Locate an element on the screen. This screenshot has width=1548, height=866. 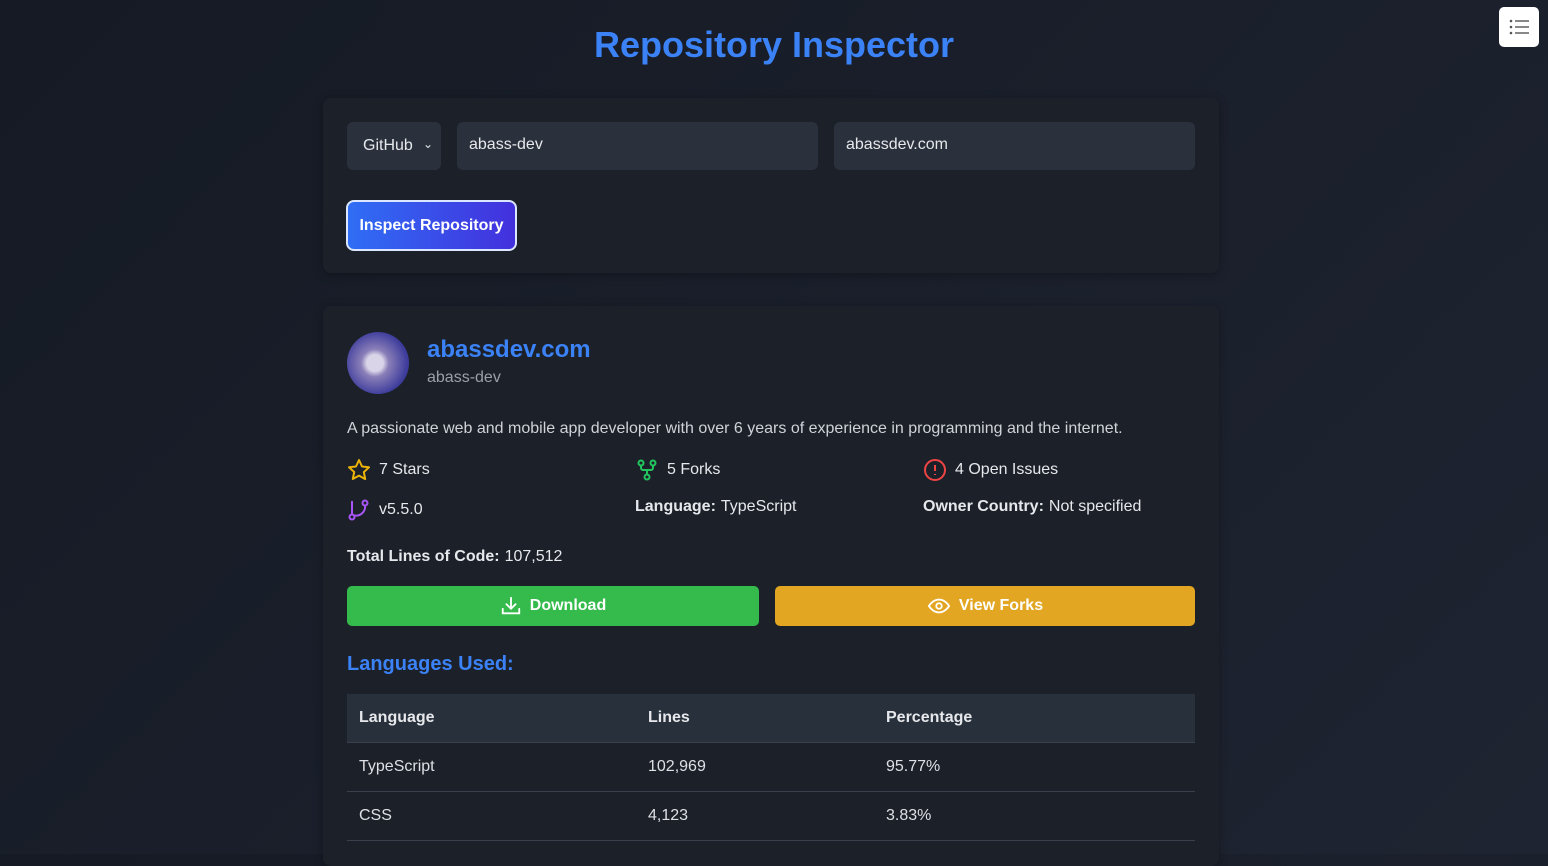
repo-name: abassdev.com is located at coordinates (509, 350).